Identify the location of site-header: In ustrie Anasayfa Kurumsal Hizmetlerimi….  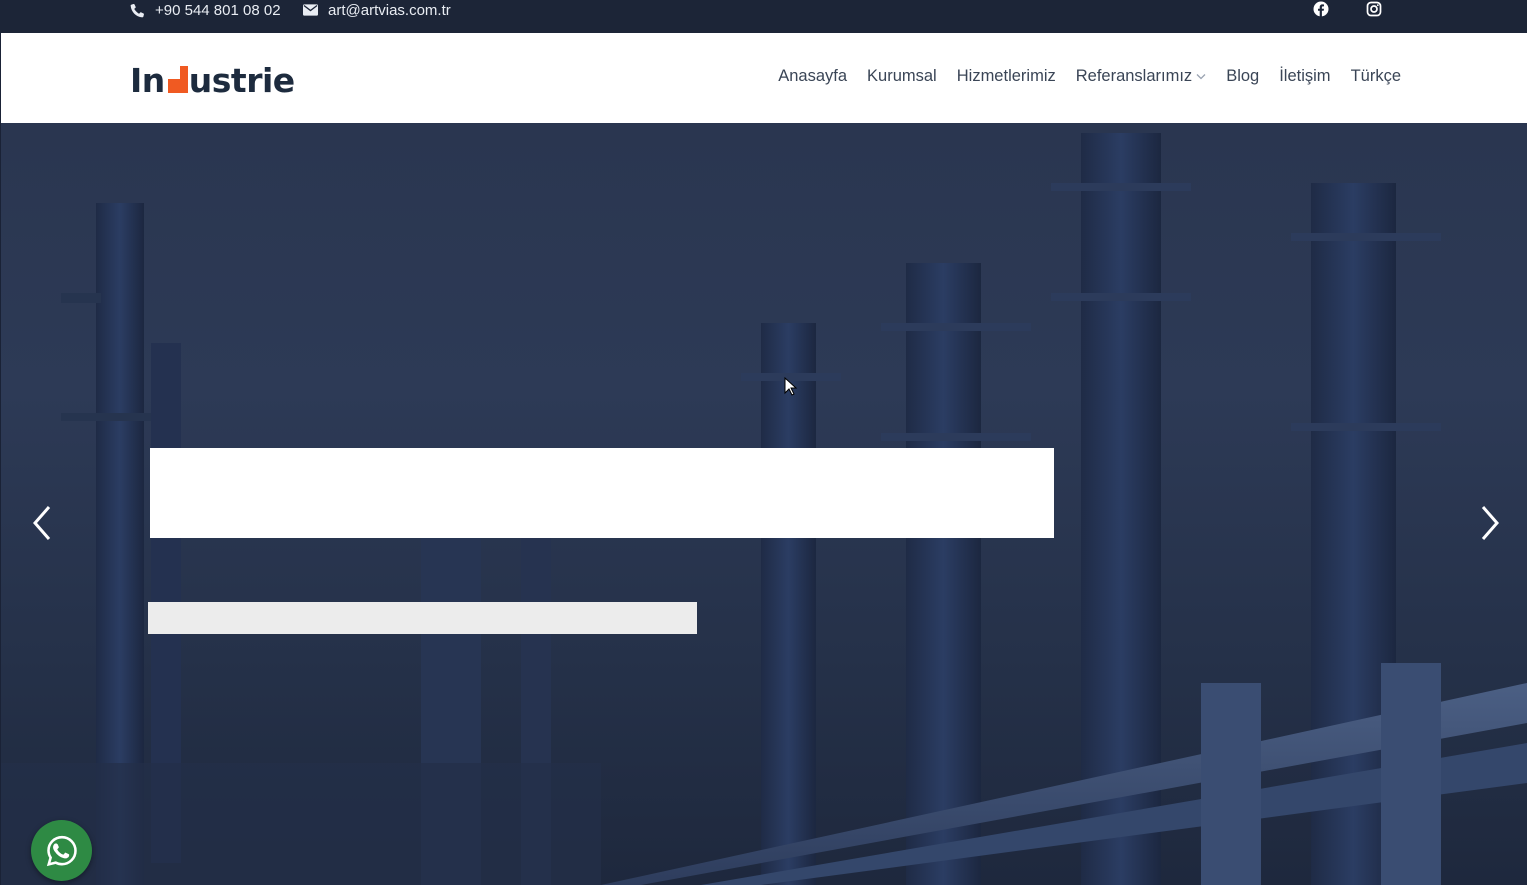
(764, 78).